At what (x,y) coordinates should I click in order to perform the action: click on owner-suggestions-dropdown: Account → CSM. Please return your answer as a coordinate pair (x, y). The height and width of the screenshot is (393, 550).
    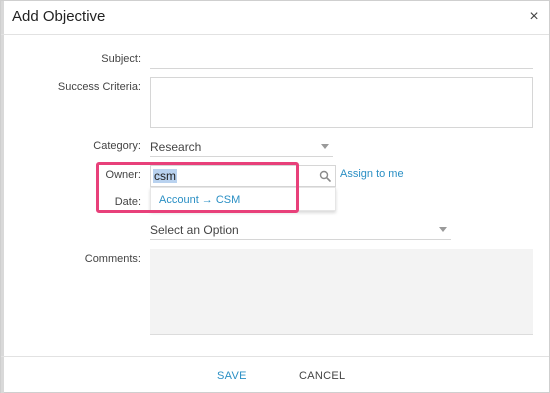
    Looking at the image, I should click on (243, 199).